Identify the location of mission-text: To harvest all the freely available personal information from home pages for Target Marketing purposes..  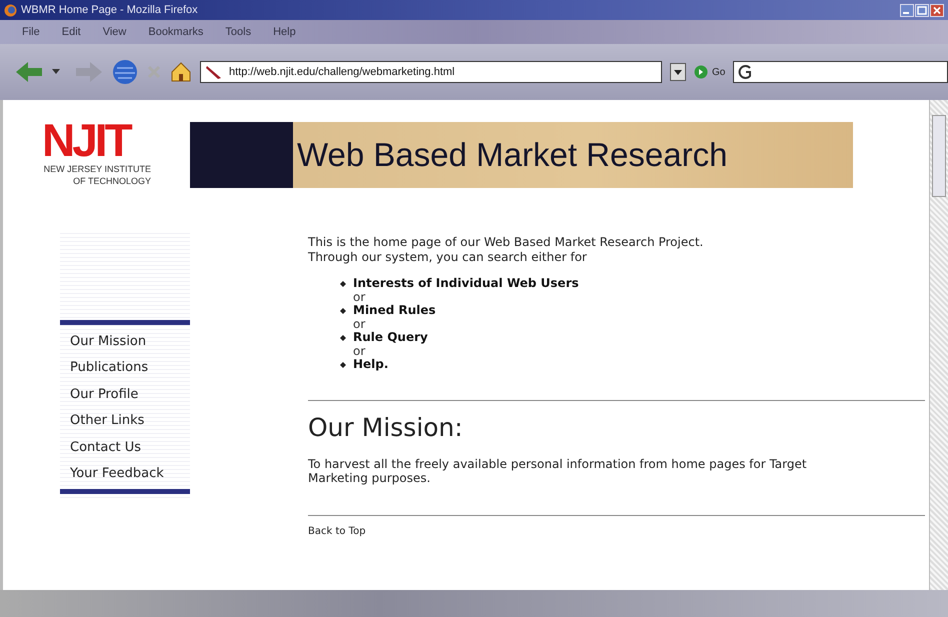
(558, 471).